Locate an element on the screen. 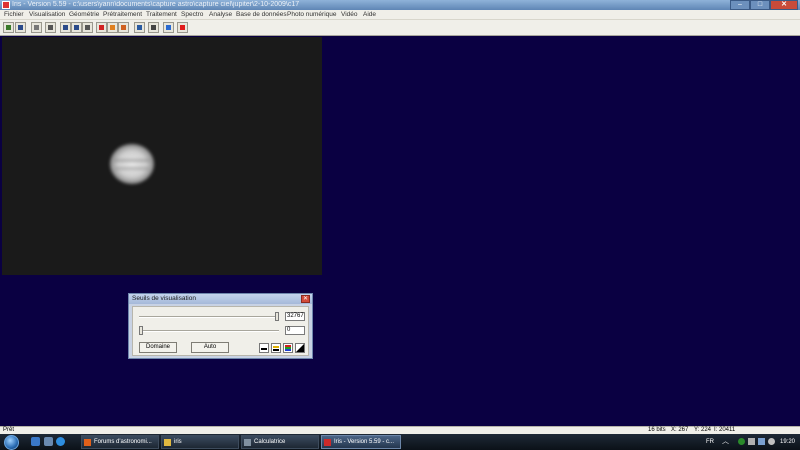  tray-app-icon is located at coordinates (771, 441).